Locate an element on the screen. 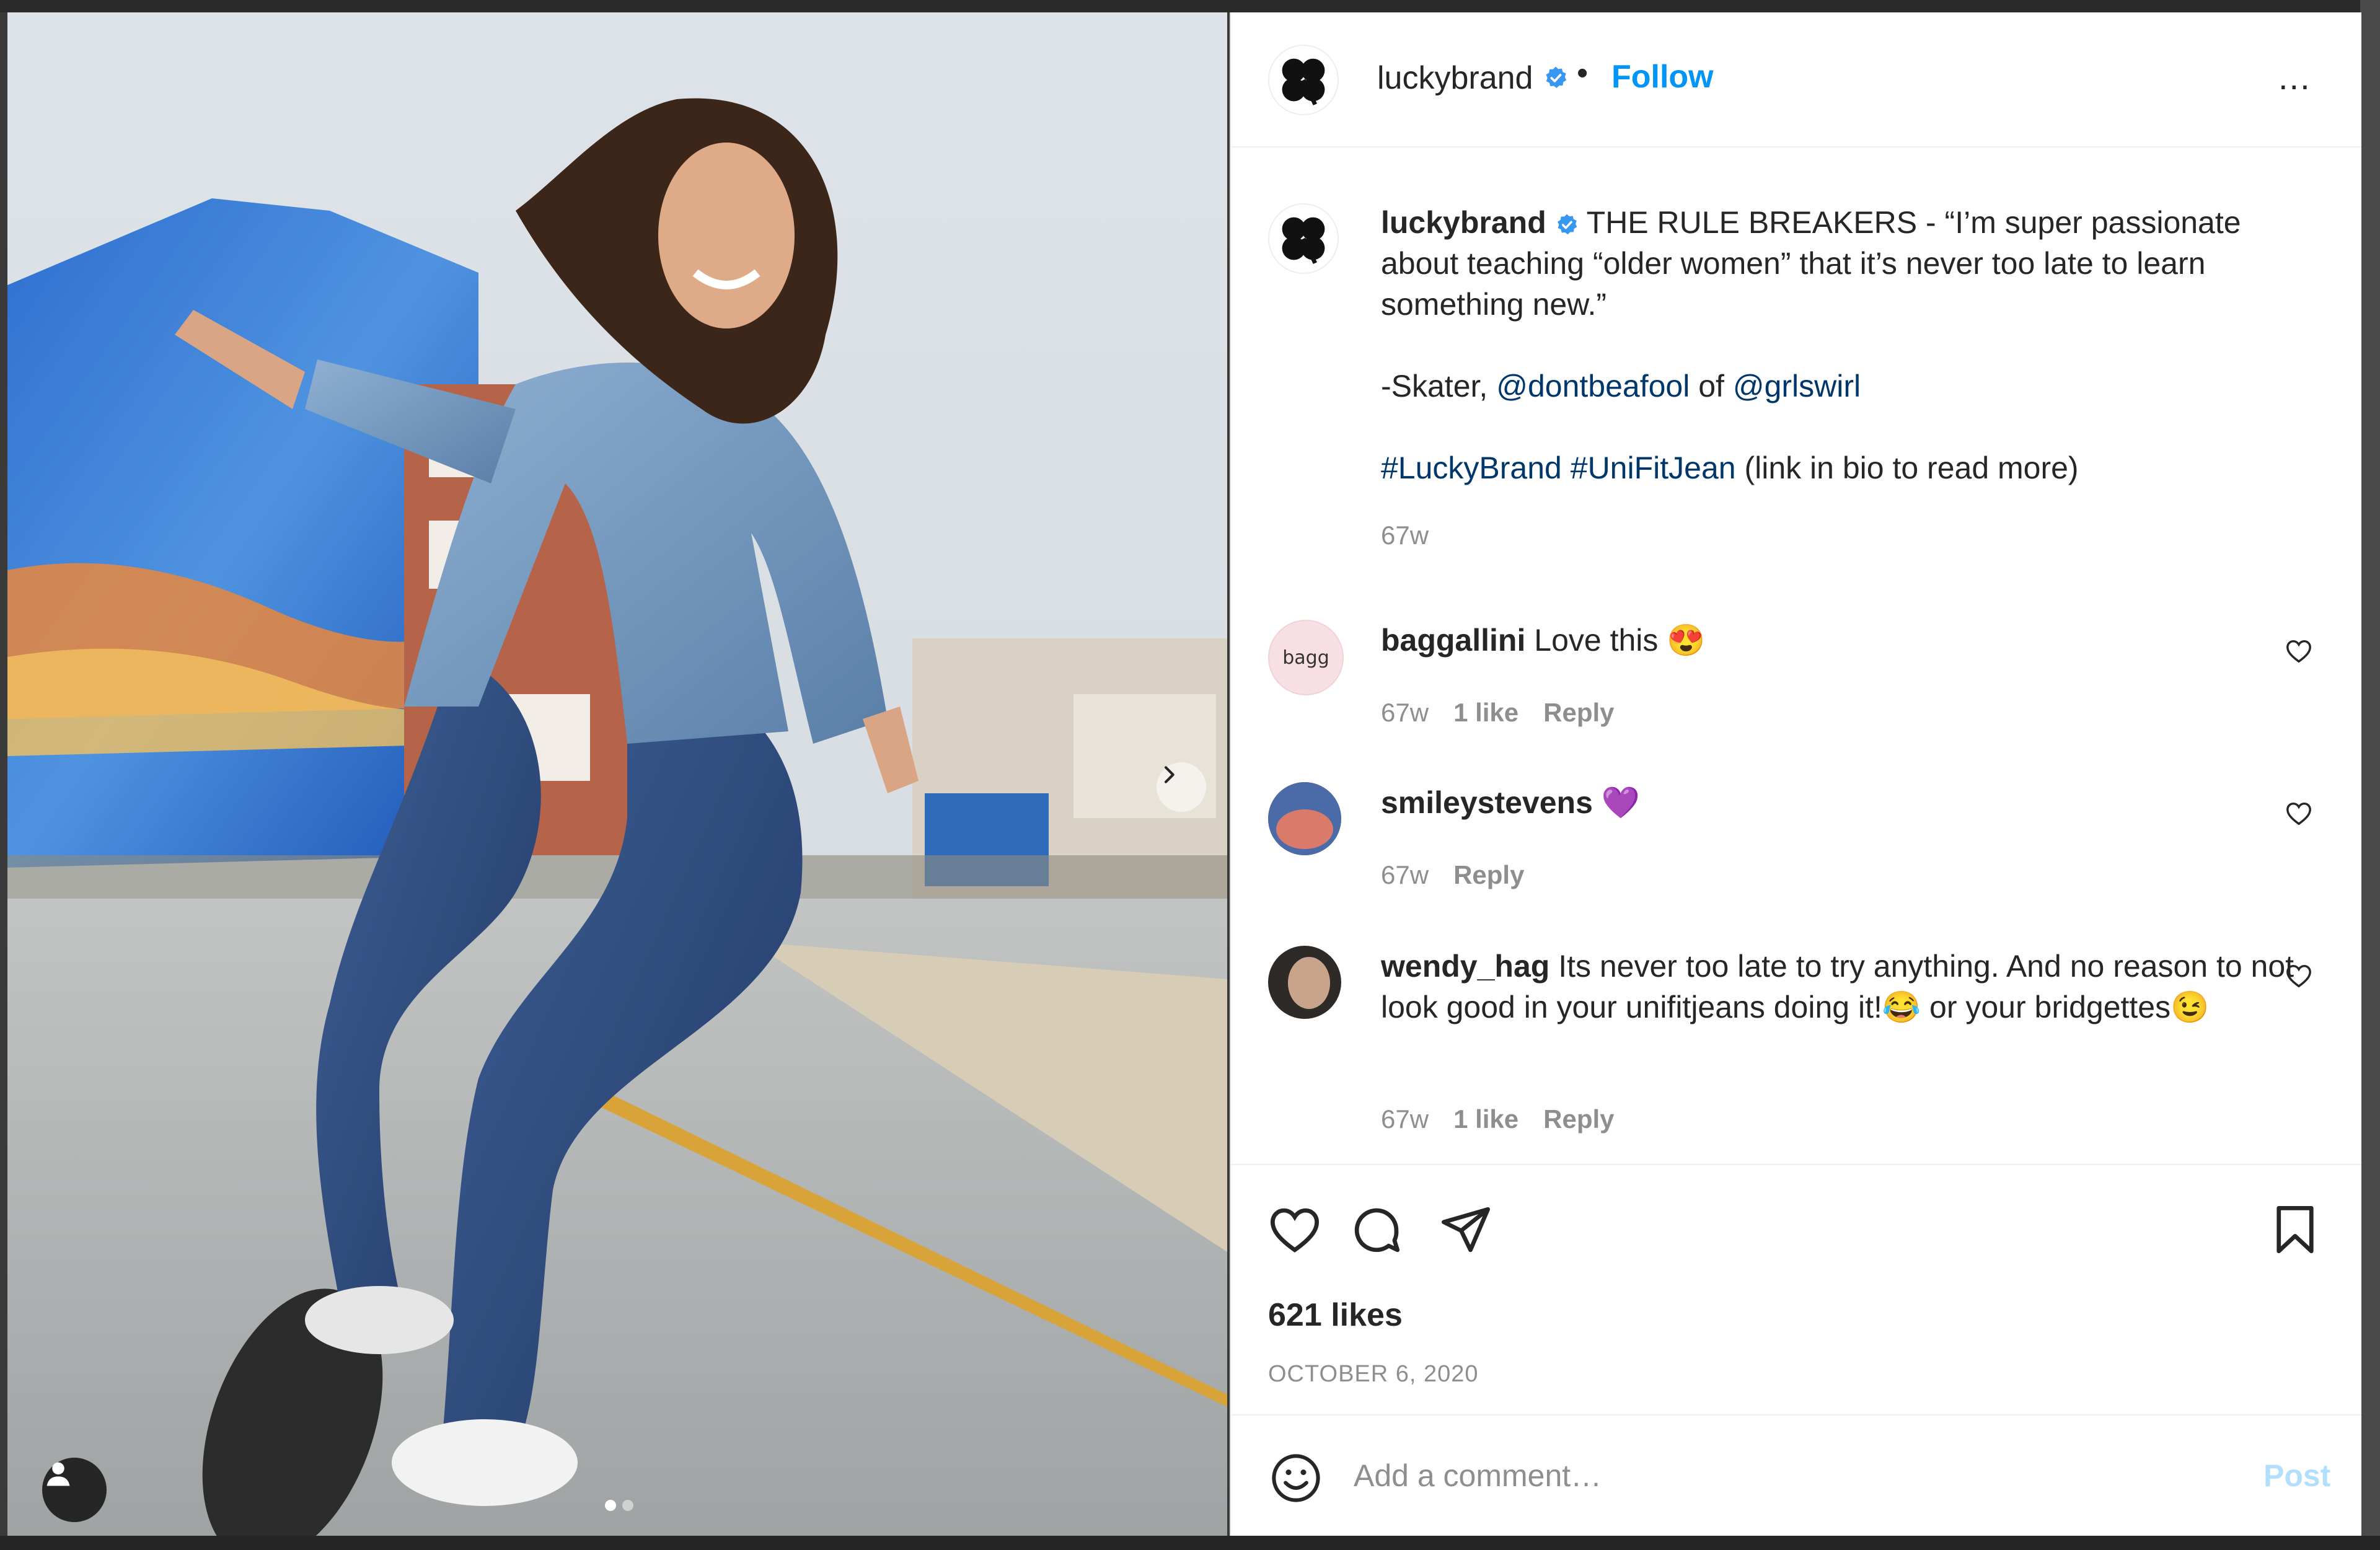 The height and width of the screenshot is (1550, 2380). caption-time: 67w is located at coordinates (1405, 535).